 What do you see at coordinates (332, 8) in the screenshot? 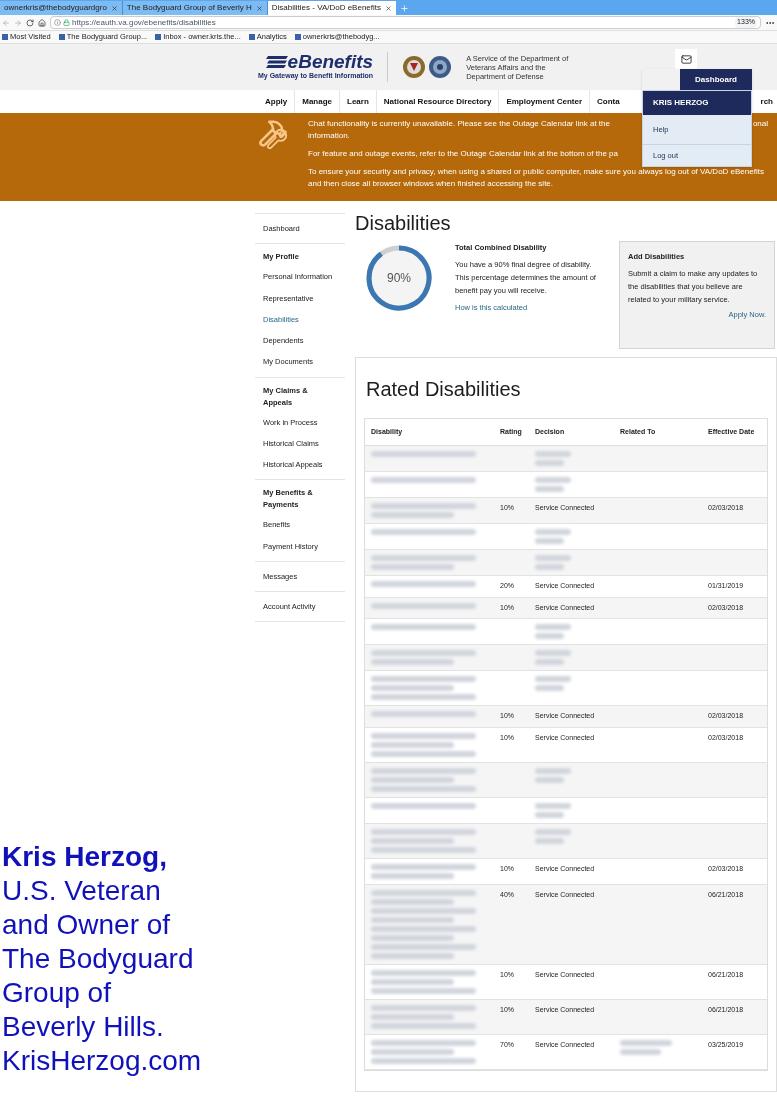
I see `browser-tab: Disabilities - VA/DoD eBenefits` at bounding box center [332, 8].